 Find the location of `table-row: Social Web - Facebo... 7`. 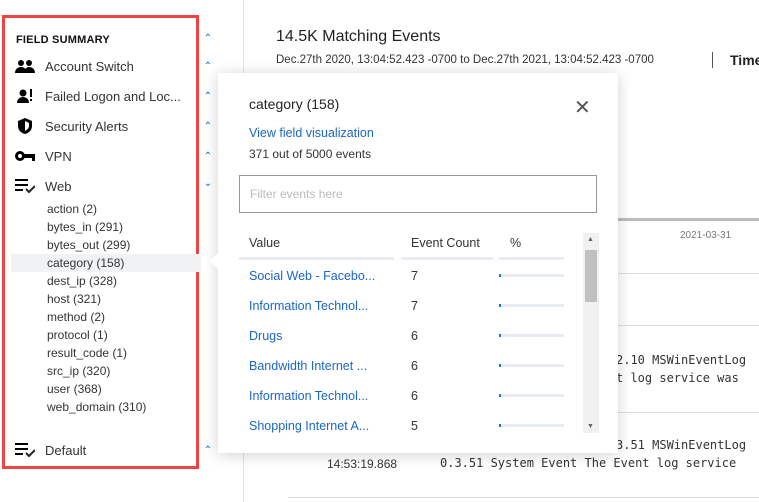

table-row: Social Web - Facebo... 7 is located at coordinates (403, 278).